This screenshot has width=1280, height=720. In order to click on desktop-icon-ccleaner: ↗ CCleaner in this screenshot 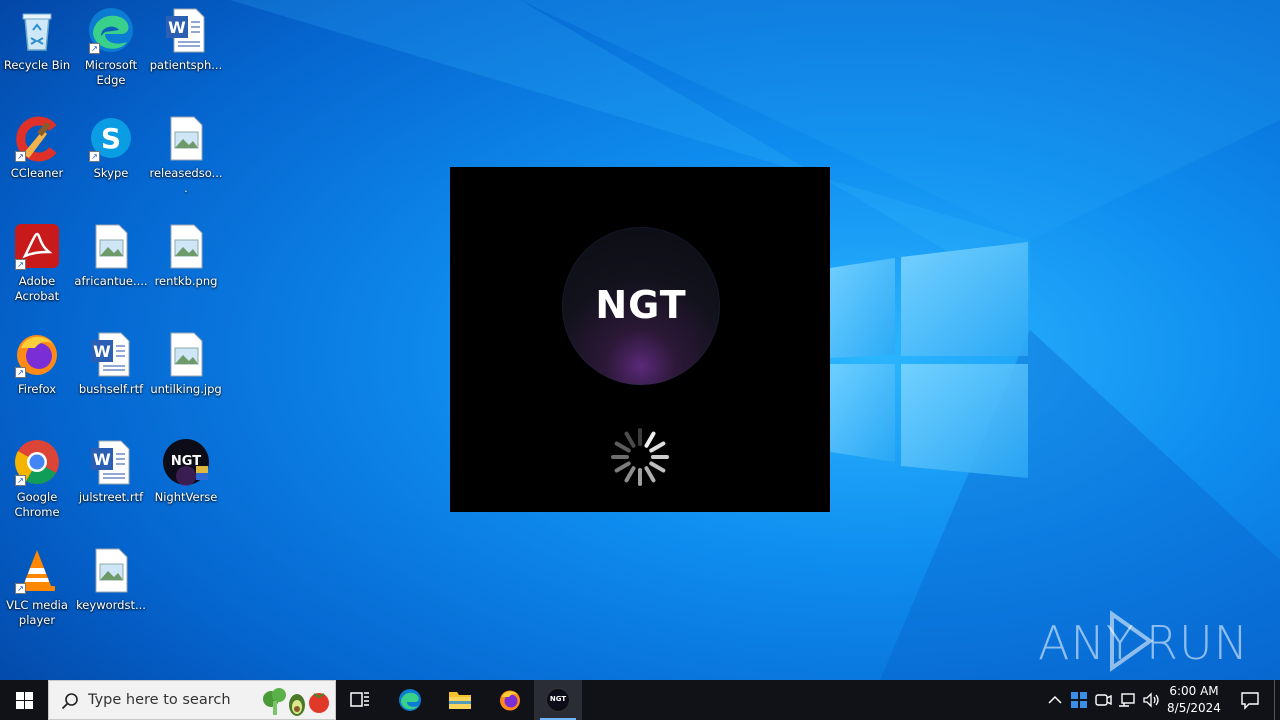, I will do `click(37, 158)`.